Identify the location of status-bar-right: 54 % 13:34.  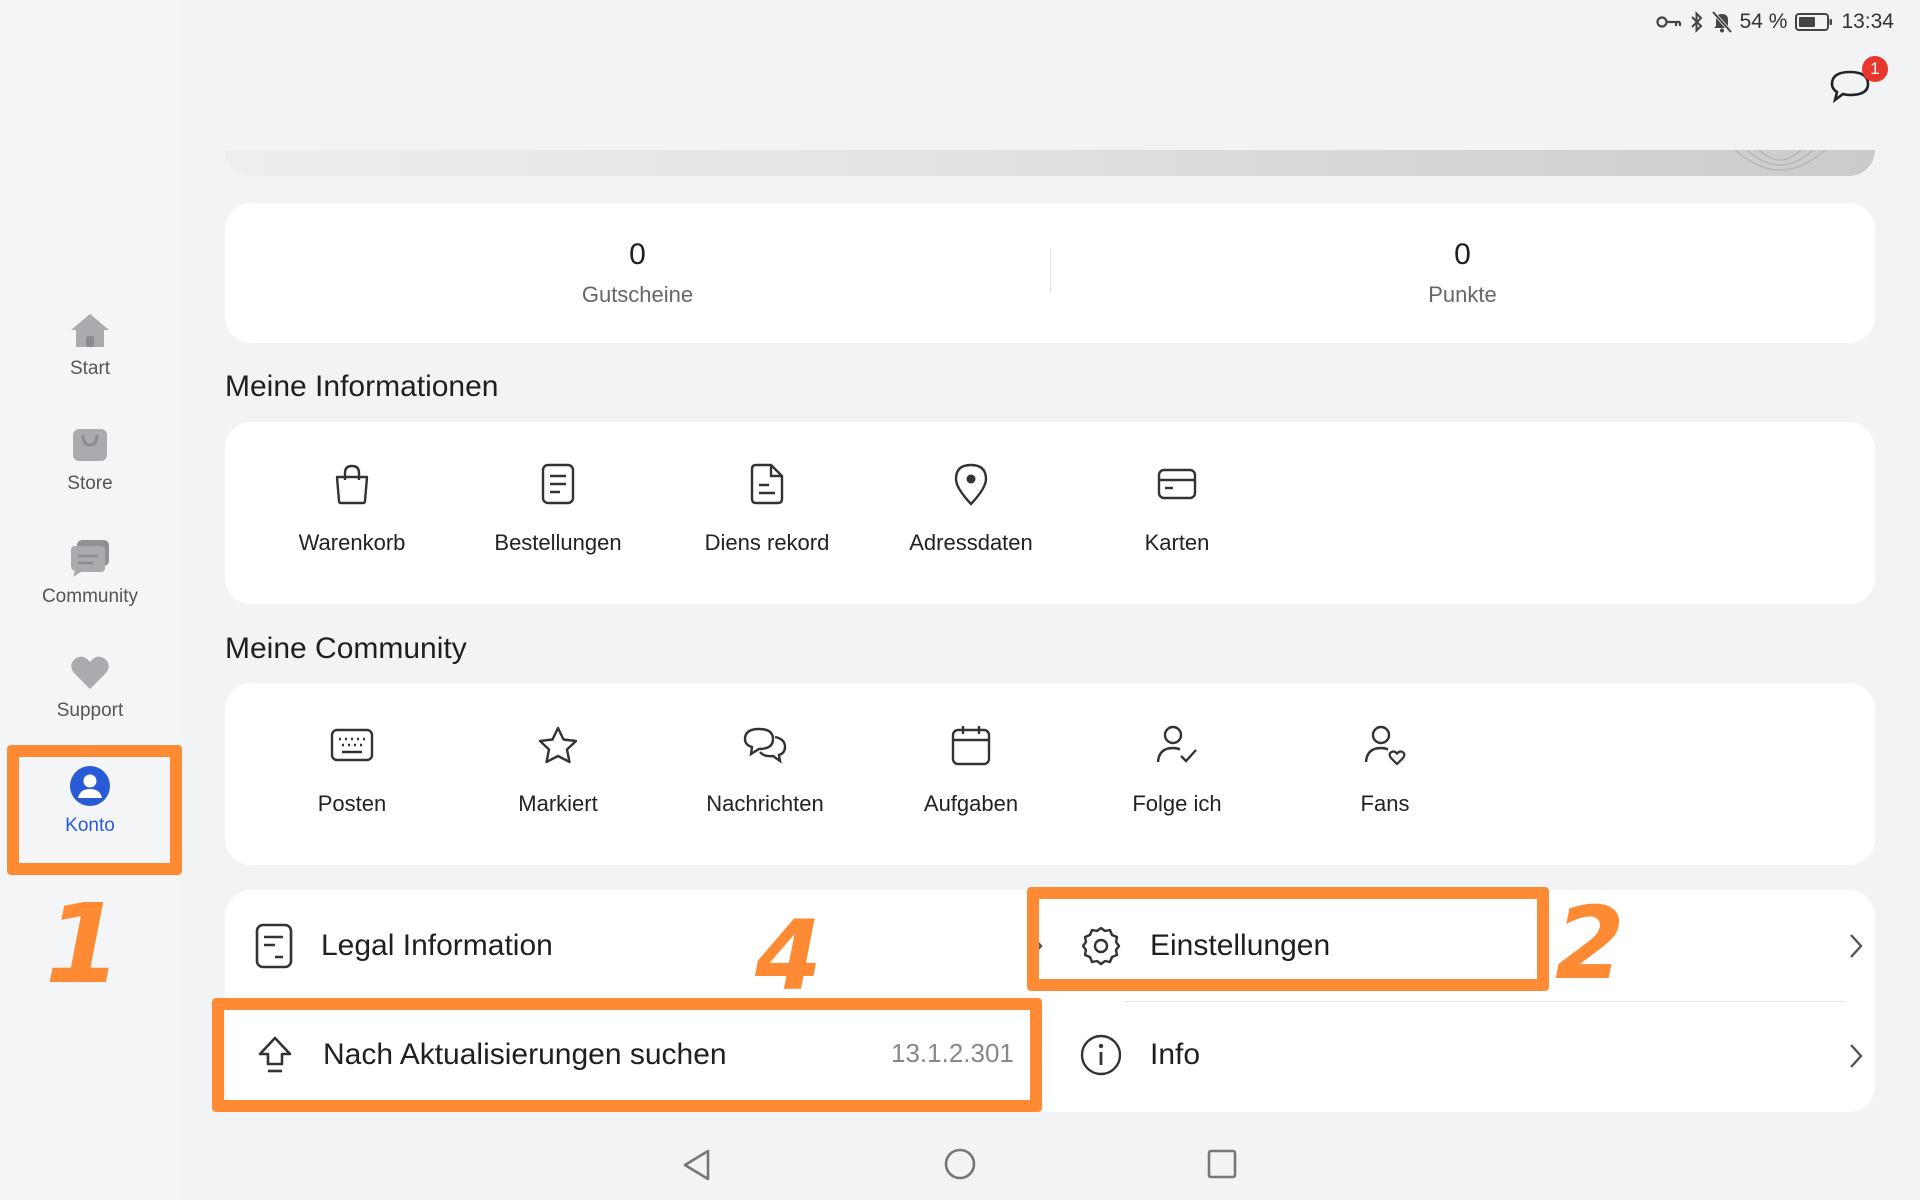
(1774, 22).